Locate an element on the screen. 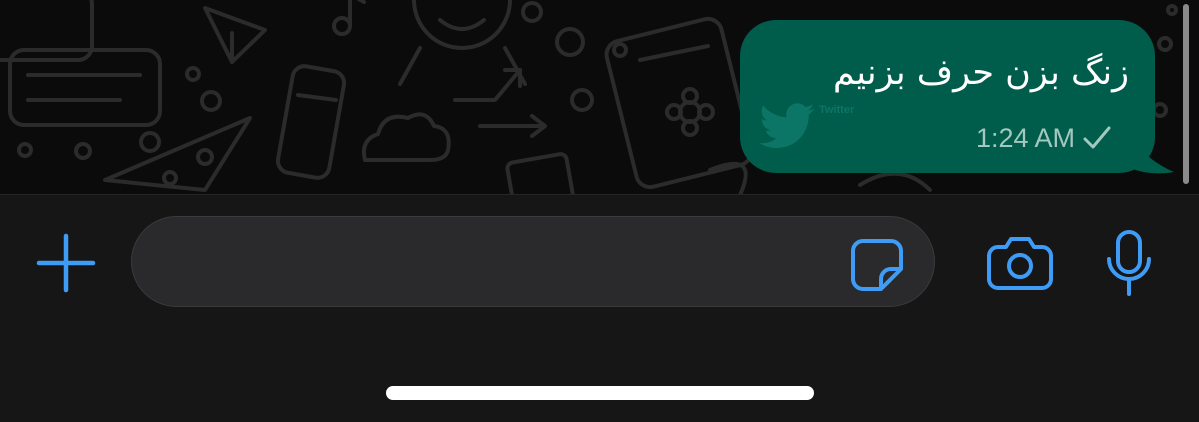 This screenshot has height=422, width=1199. microphone-icon is located at coordinates (1129, 263).